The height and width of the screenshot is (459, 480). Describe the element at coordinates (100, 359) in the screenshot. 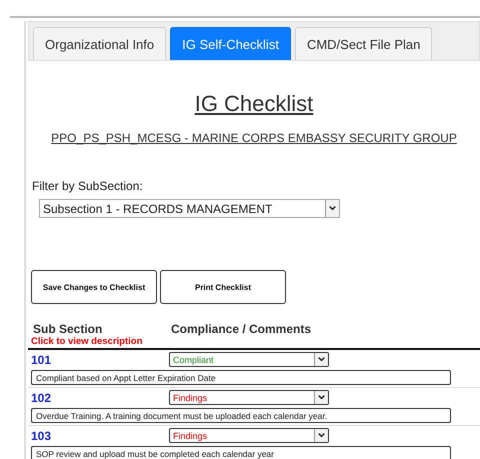

I see `subsection-link: 101` at that location.